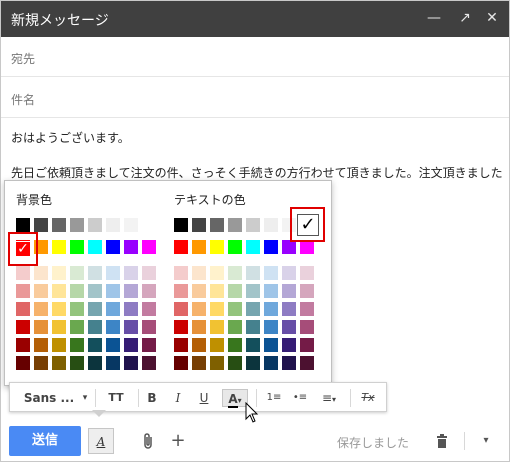 This screenshot has width=510, height=462. What do you see at coordinates (70, 137) in the screenshot?
I see `body-line-1: おはようございます。` at bounding box center [70, 137].